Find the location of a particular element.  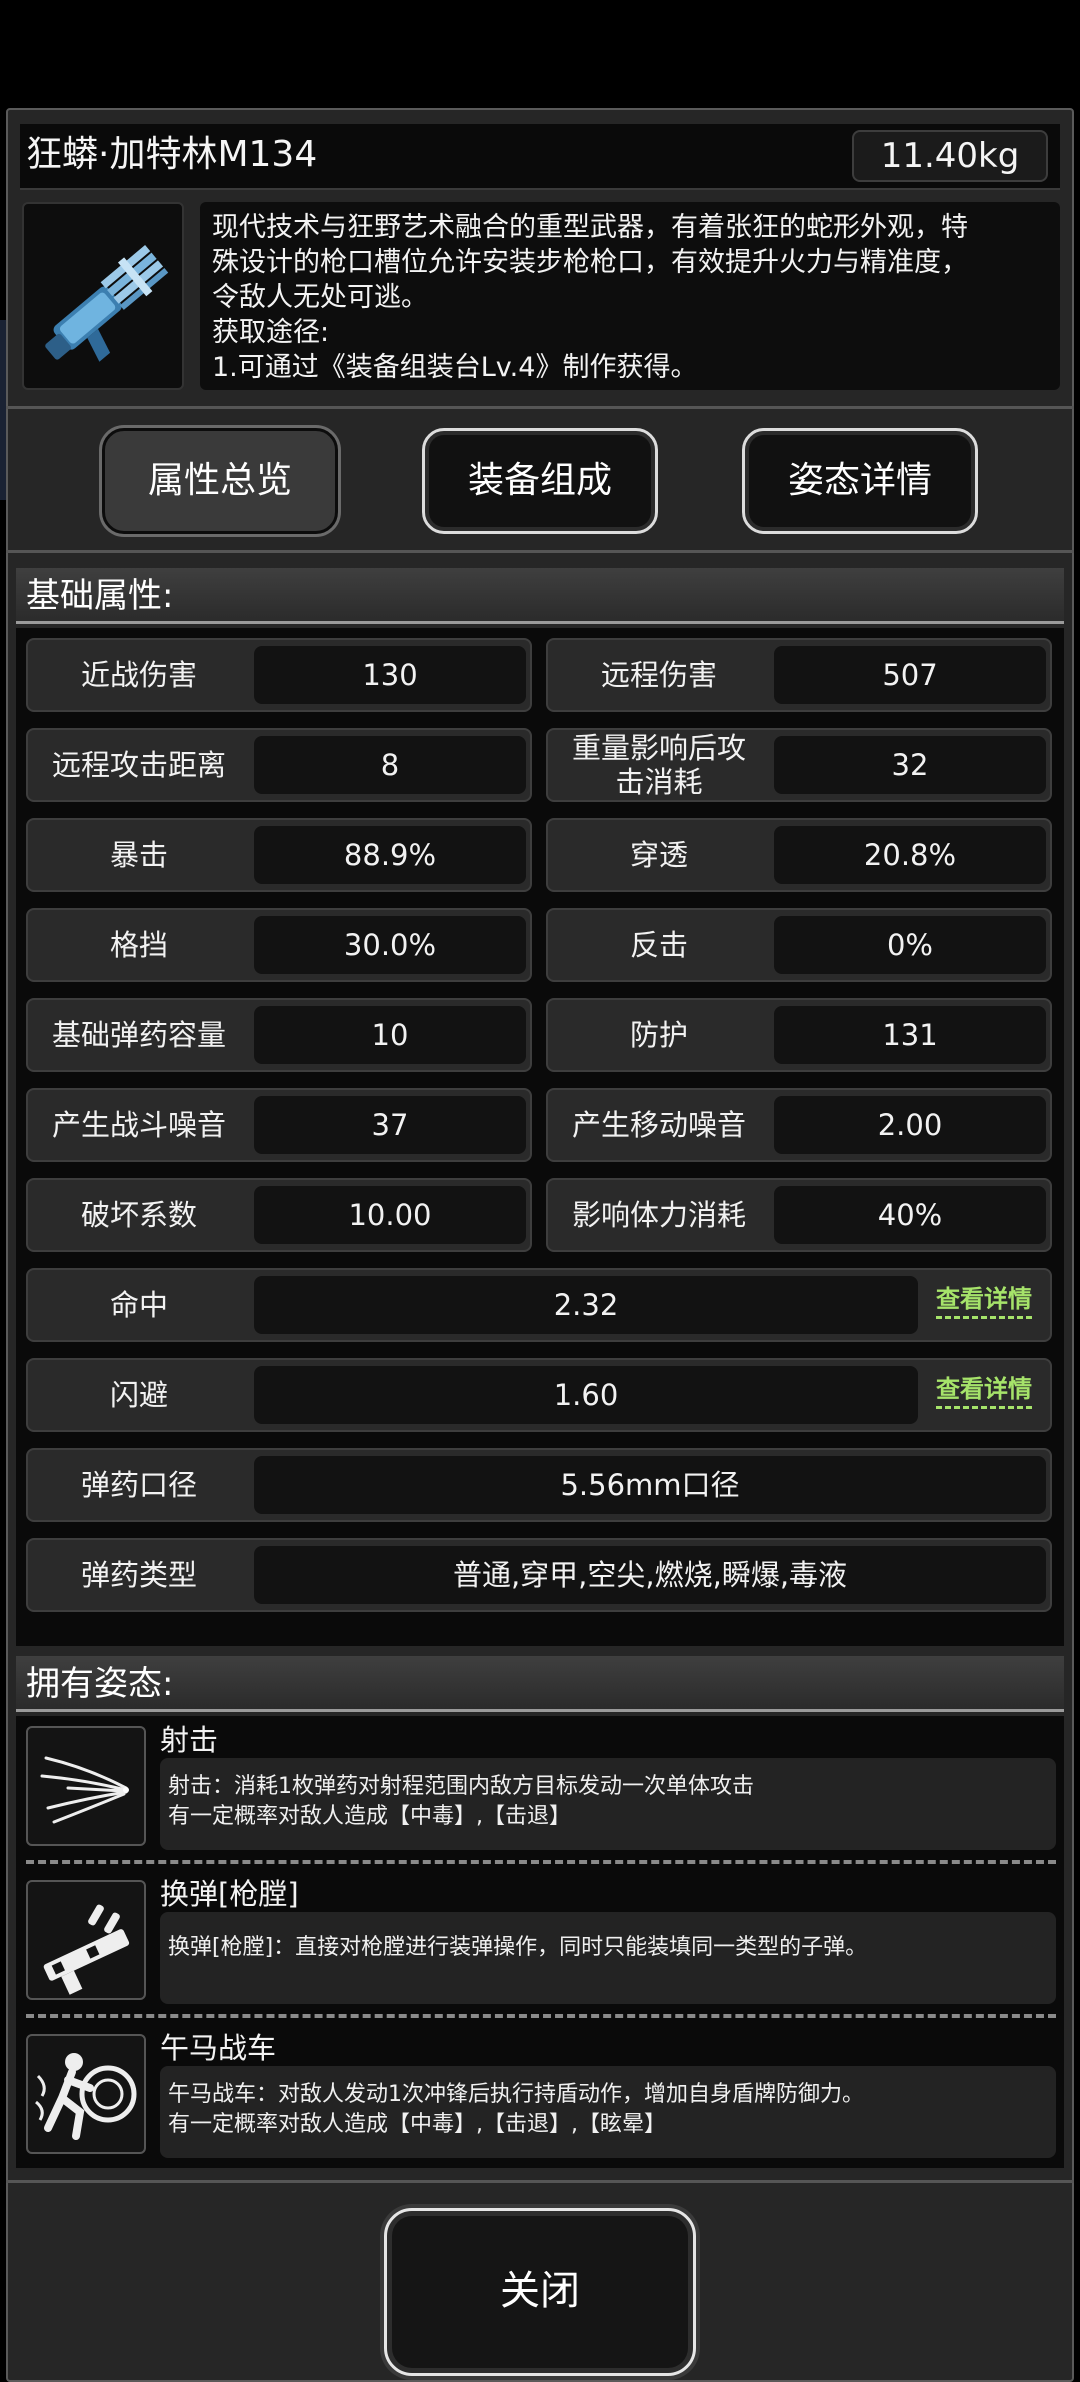

stat-move-noise: 产生移动噪音 2.00 is located at coordinates (799, 1125).